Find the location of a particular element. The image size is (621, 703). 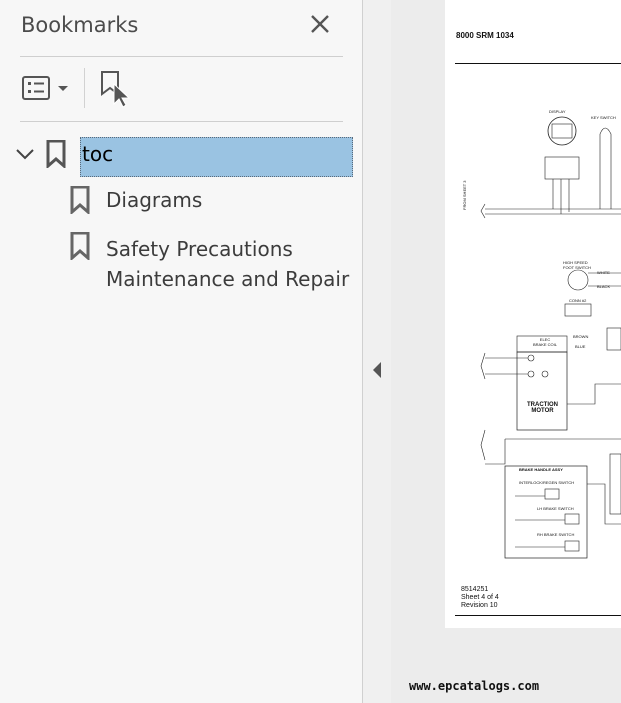

expand-toggle is located at coordinates (25, 154).